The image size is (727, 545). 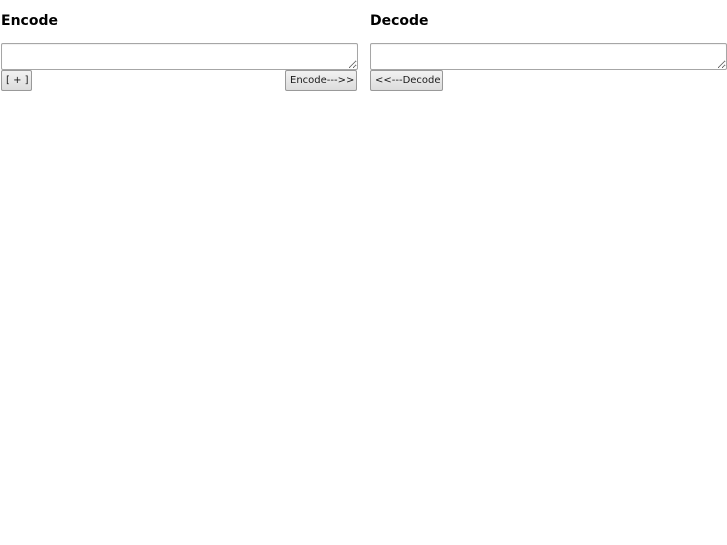 I want to click on add-button: [ + ], so click(x=16, y=80).